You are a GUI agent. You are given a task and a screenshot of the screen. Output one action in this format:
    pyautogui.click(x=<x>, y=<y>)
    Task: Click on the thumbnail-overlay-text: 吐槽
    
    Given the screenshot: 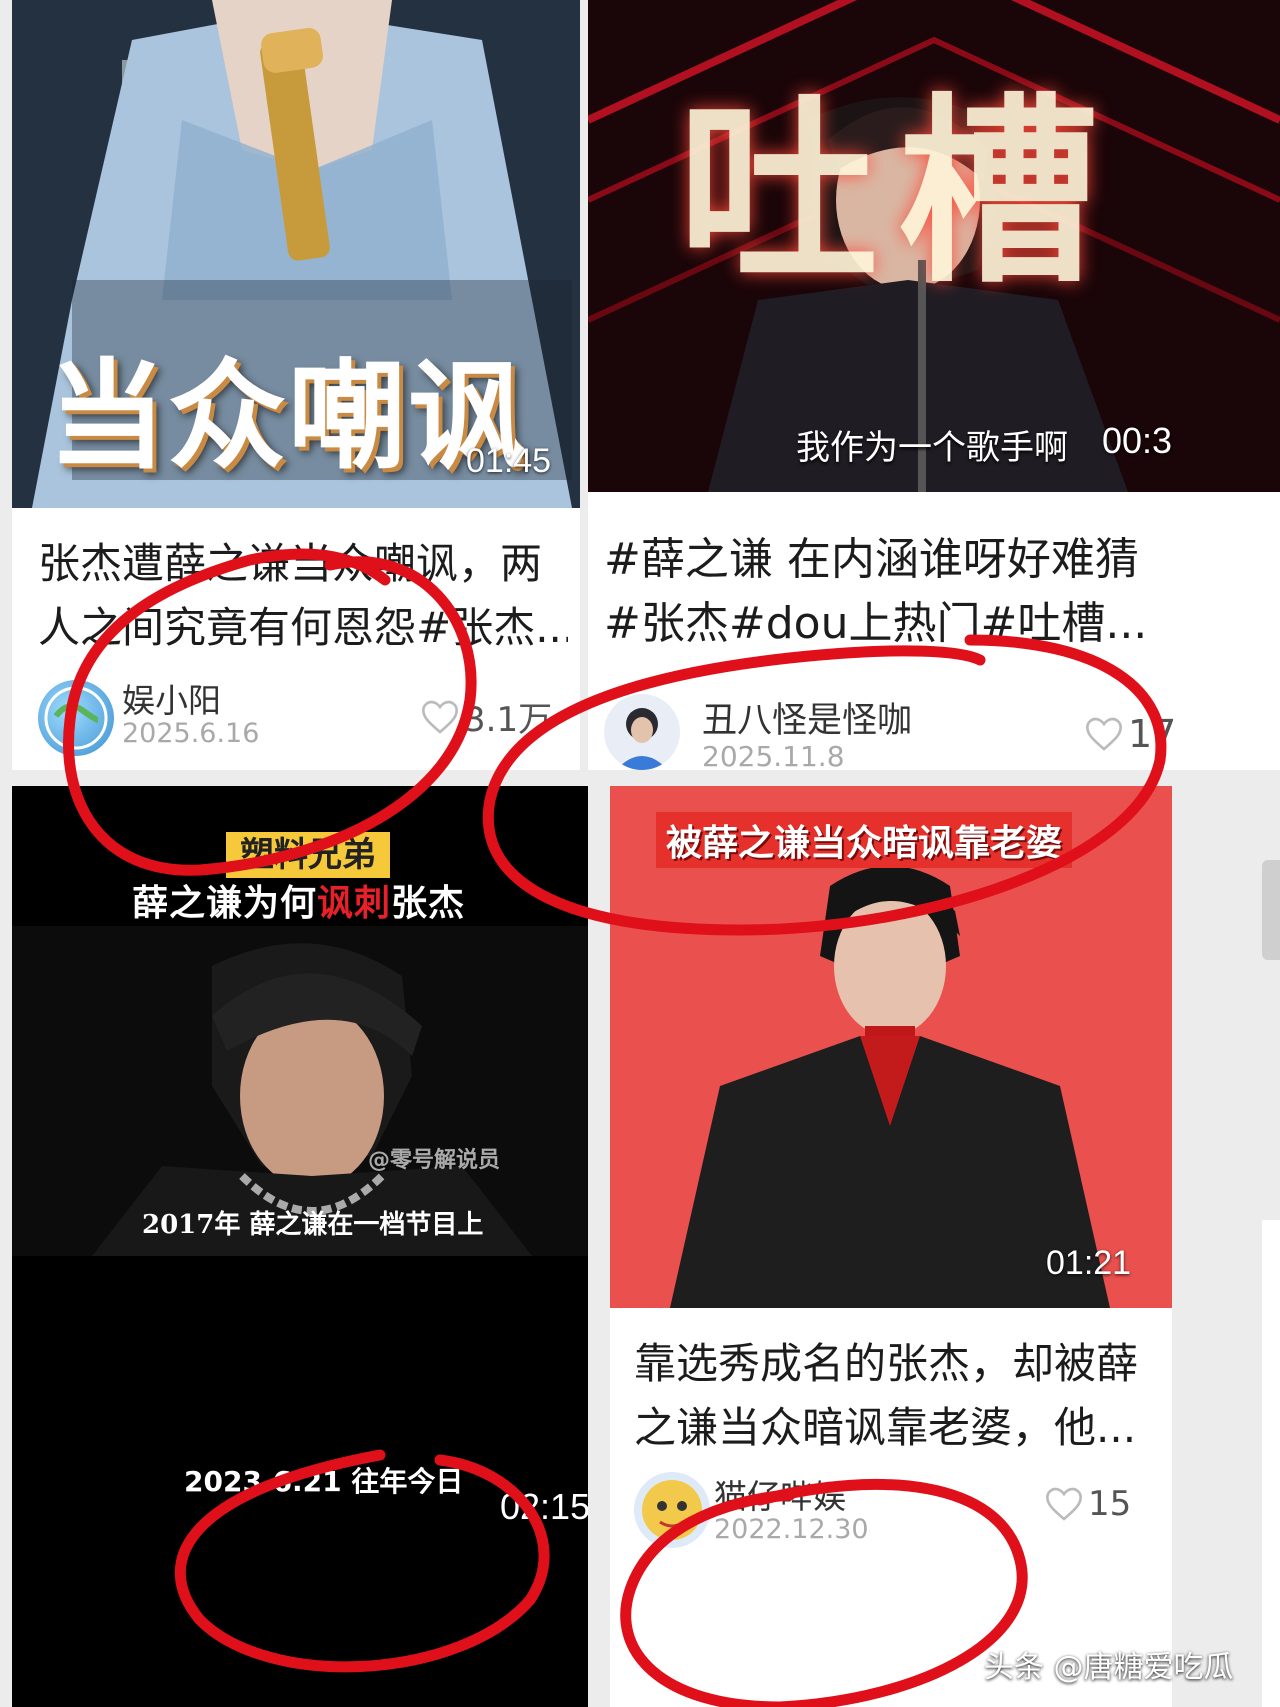 What is the action you would take?
    pyautogui.click(x=898, y=193)
    